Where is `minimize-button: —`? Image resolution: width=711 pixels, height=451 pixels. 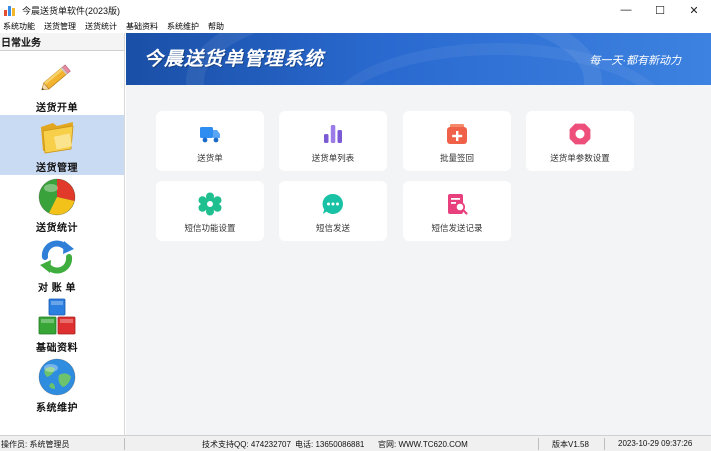 minimize-button: — is located at coordinates (626, 10).